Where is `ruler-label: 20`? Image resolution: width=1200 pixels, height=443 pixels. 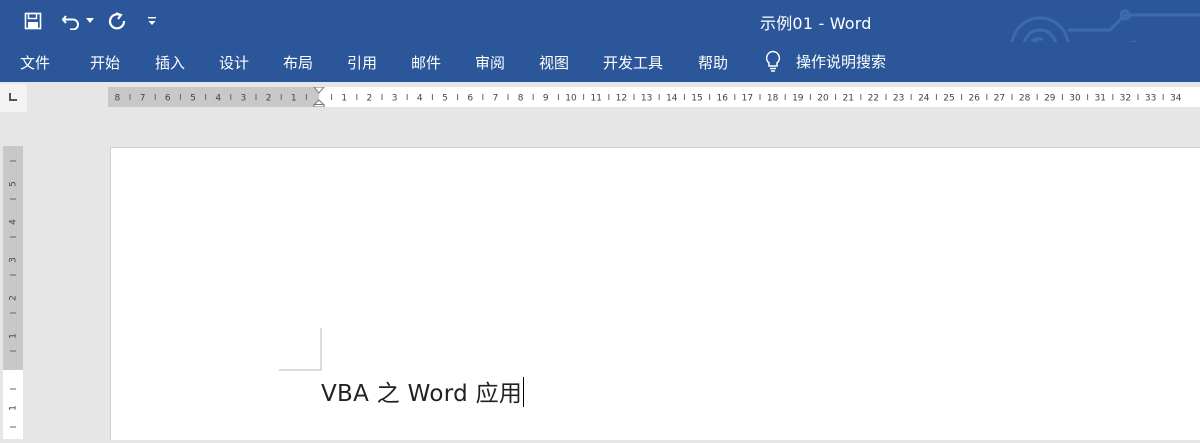 ruler-label: 20 is located at coordinates (823, 99).